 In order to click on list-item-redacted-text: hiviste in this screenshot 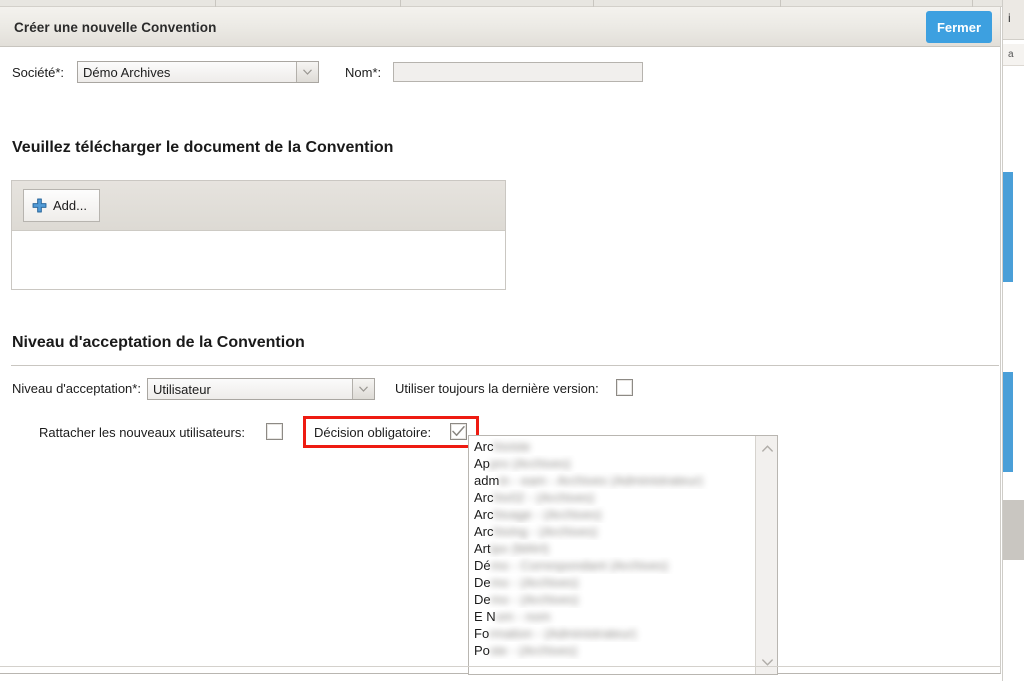, I will do `click(512, 446)`.